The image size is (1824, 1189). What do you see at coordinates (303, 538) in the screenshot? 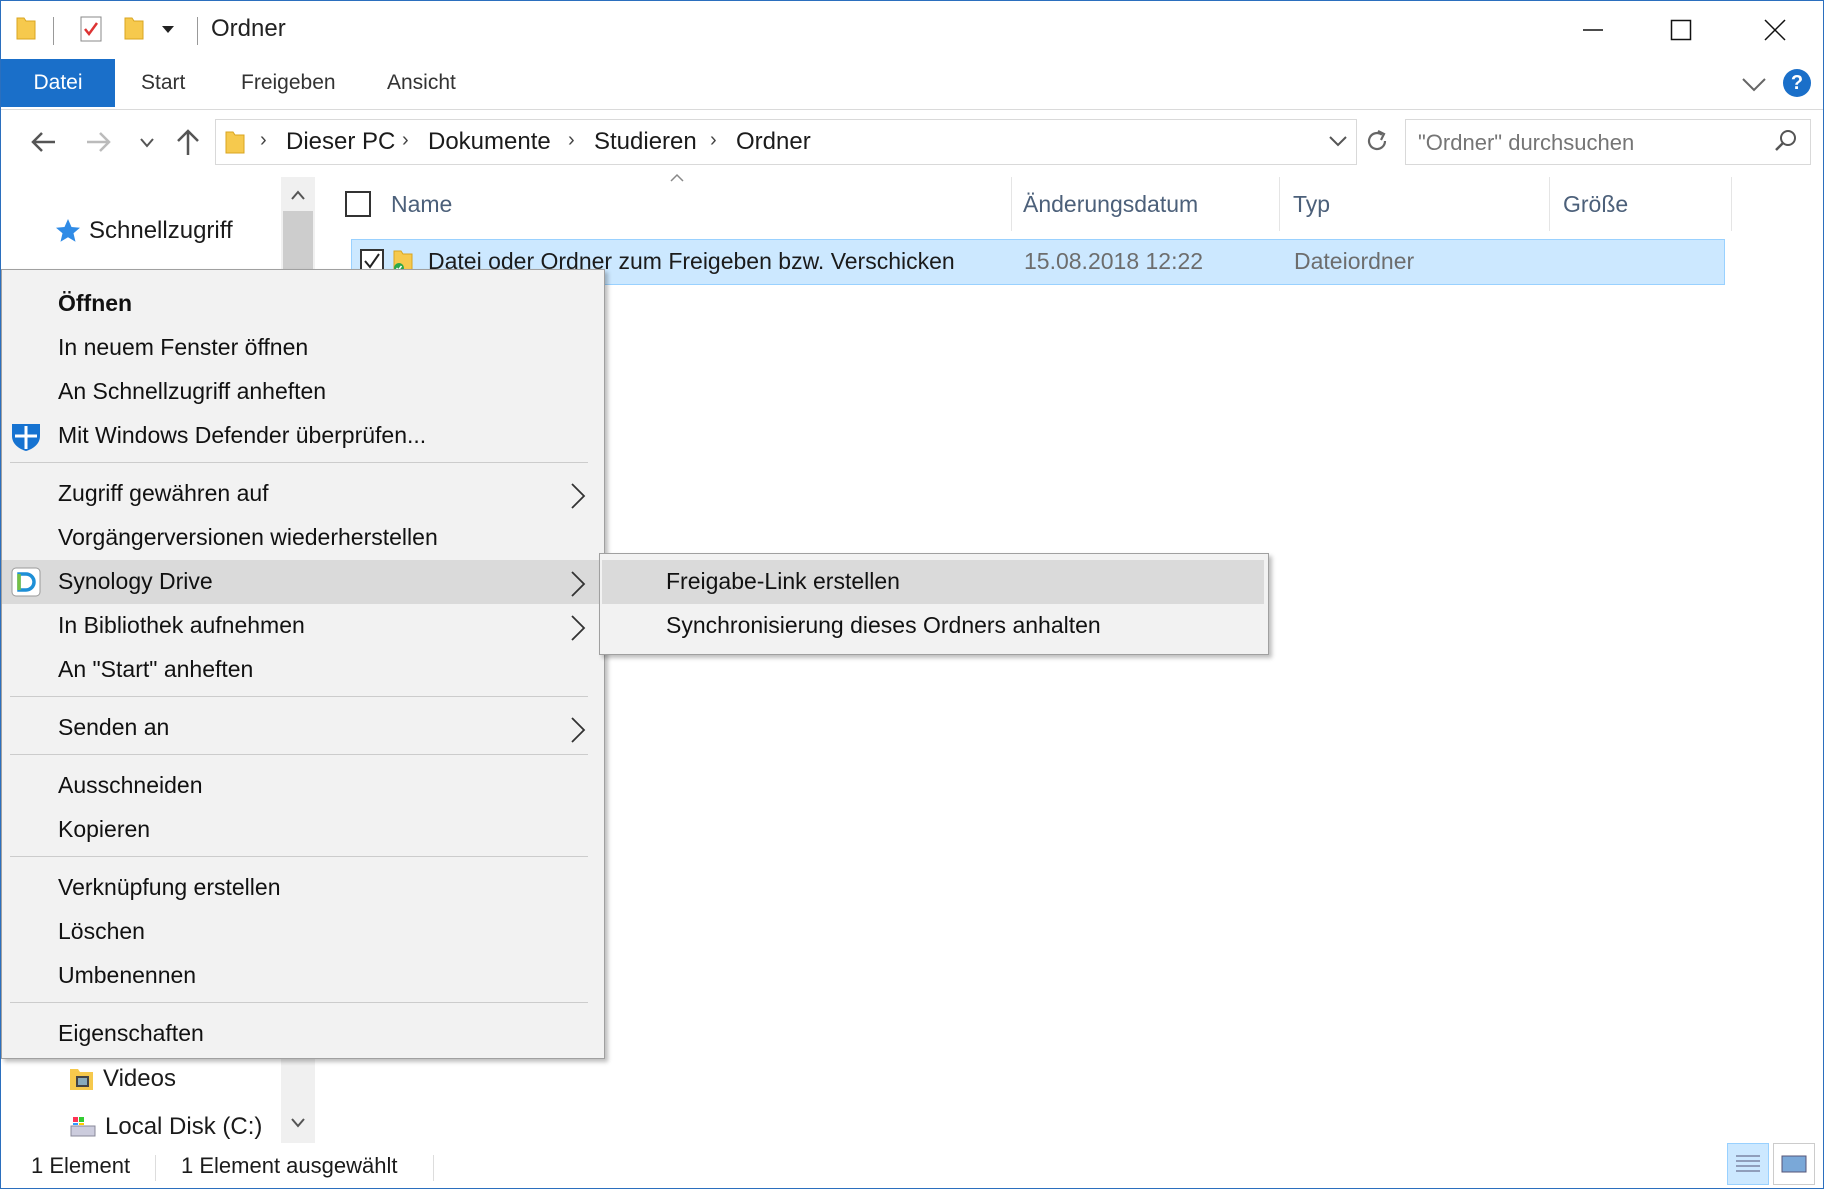
I see `menu-item-vorgaengerversionen: Vorgängerversionen wiederherstellen` at bounding box center [303, 538].